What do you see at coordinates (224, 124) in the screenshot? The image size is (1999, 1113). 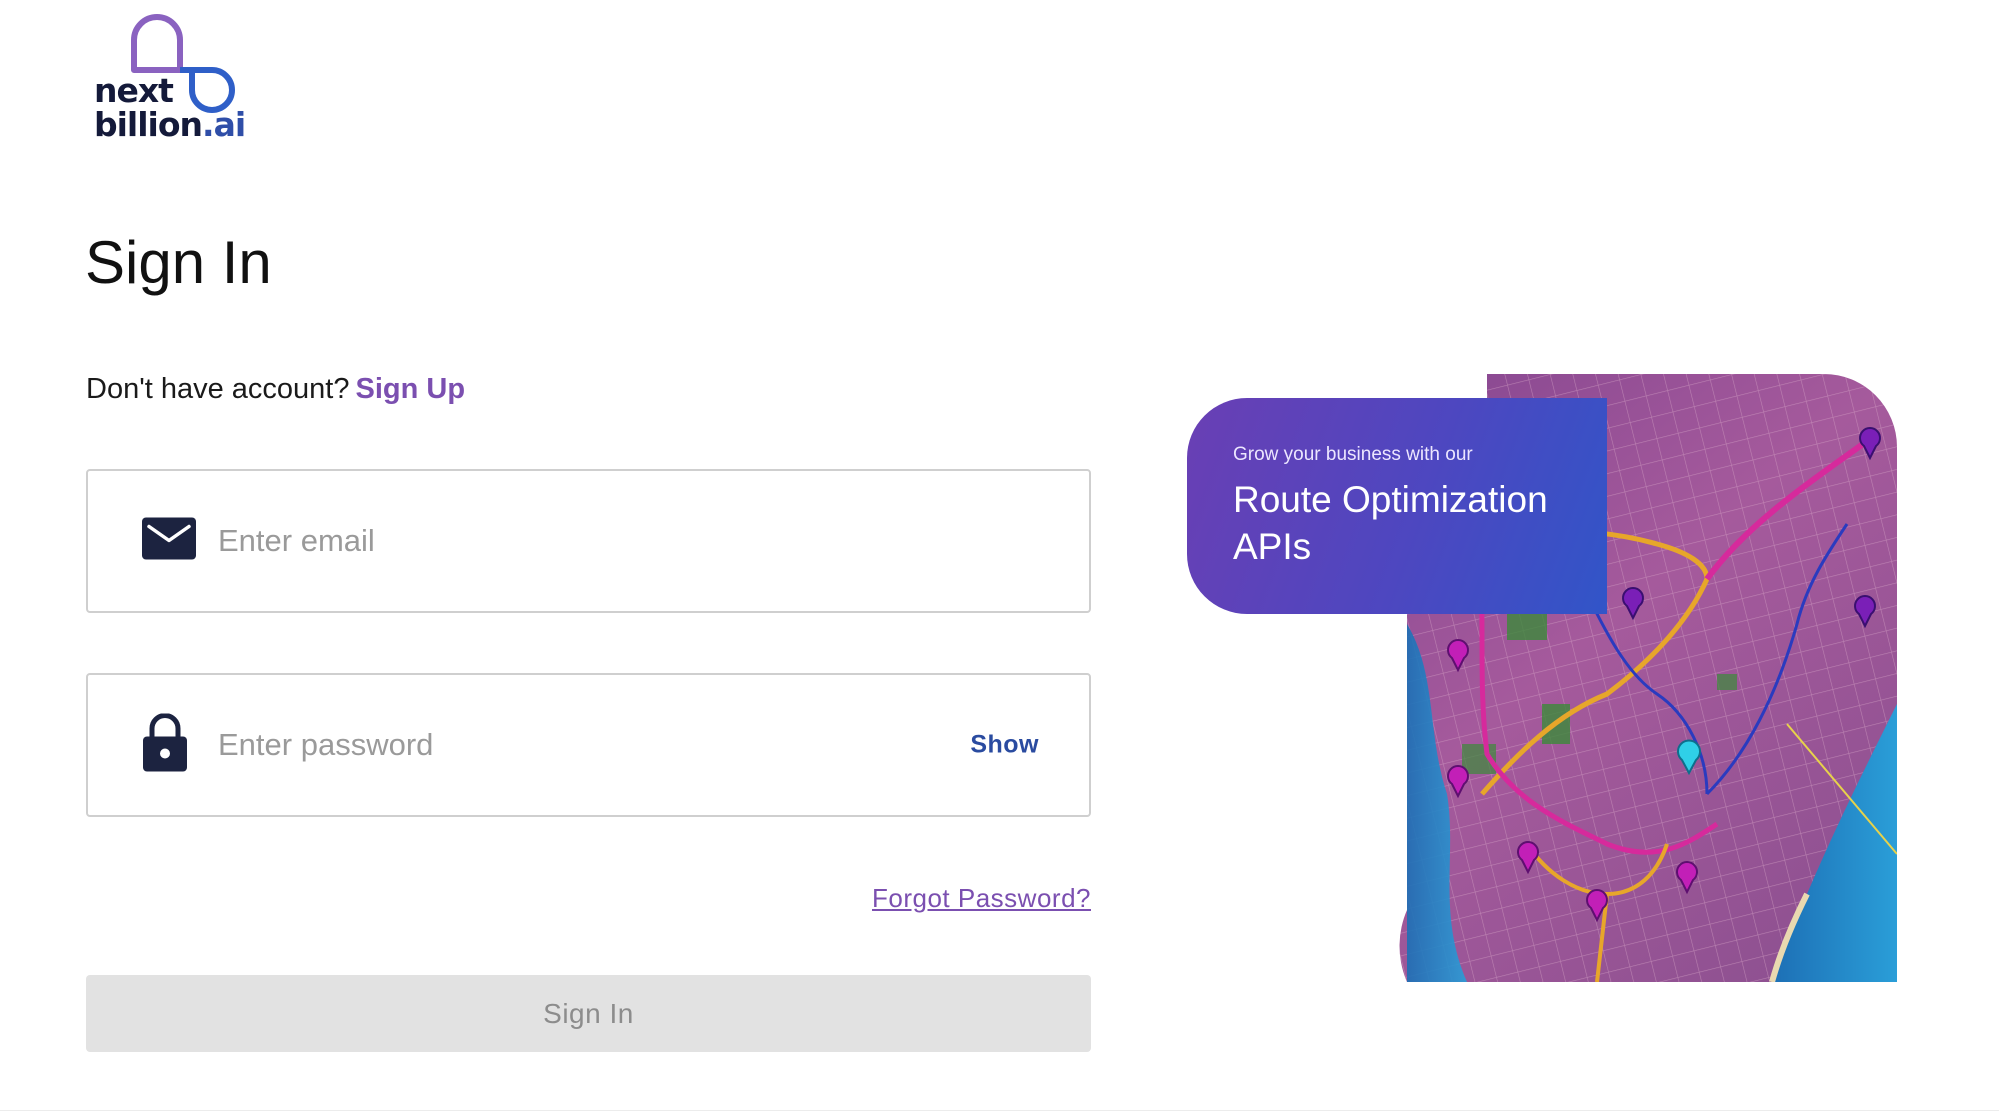 I see `logo-text-ai: .ai` at bounding box center [224, 124].